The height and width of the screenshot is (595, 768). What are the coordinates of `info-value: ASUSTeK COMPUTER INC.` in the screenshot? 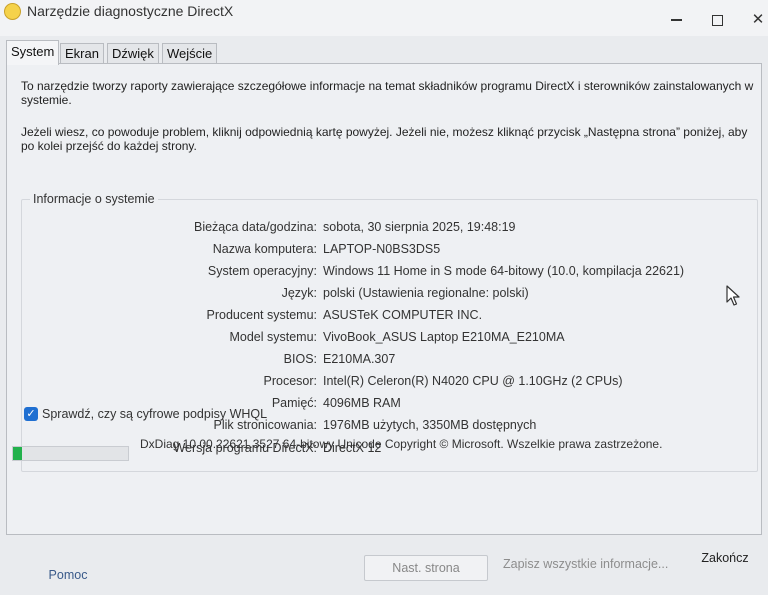 It's located at (403, 315).